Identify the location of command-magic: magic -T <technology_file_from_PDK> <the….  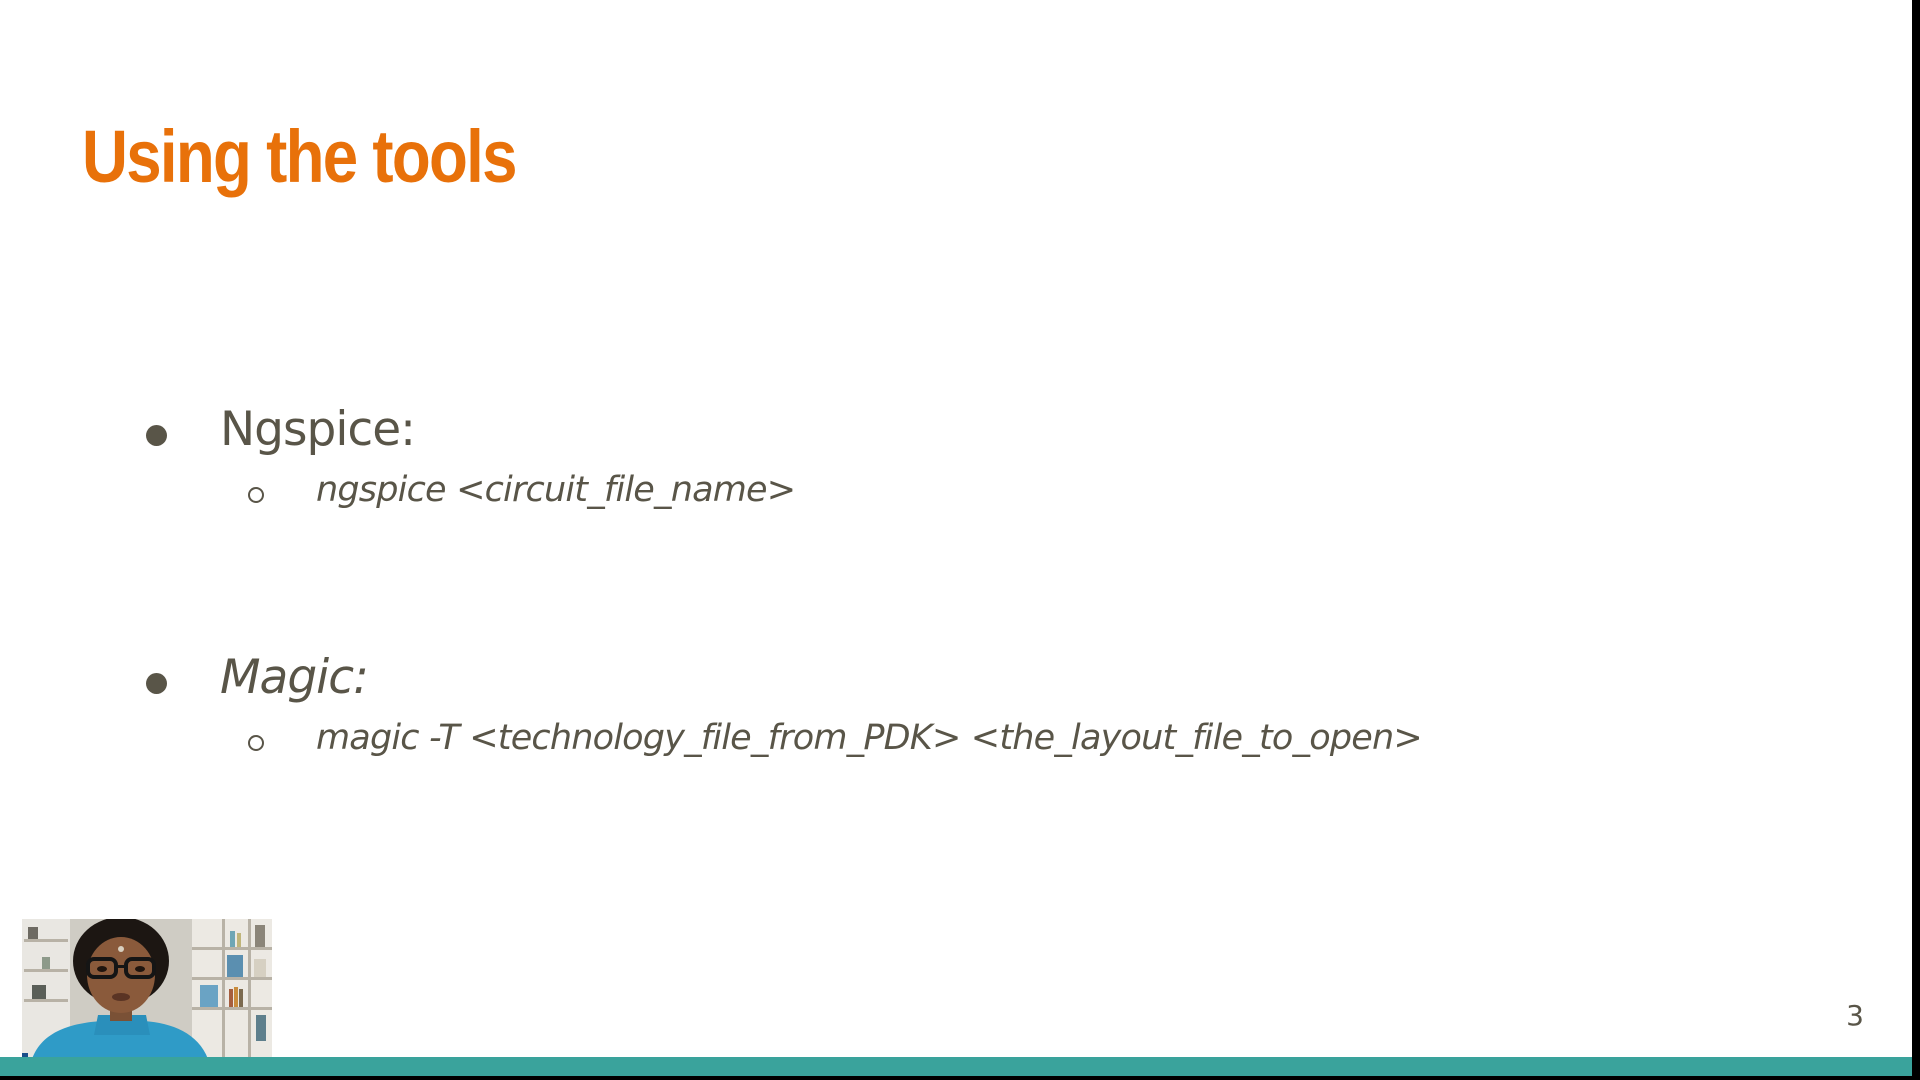
(869, 738).